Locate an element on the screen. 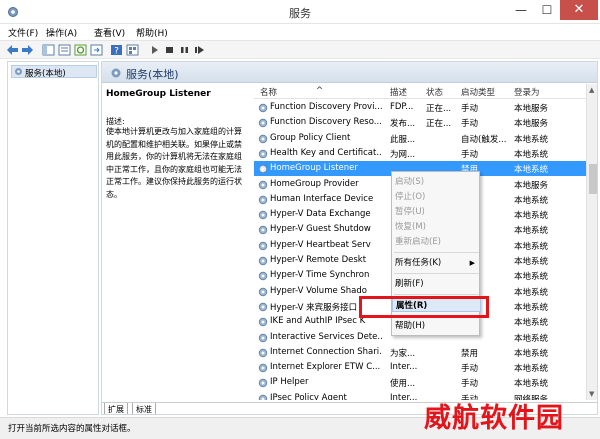 The width and height of the screenshot is (600, 439). table-row: Internet Explorer ETW C... Inter... 手动 本地系统 is located at coordinates (420, 367).